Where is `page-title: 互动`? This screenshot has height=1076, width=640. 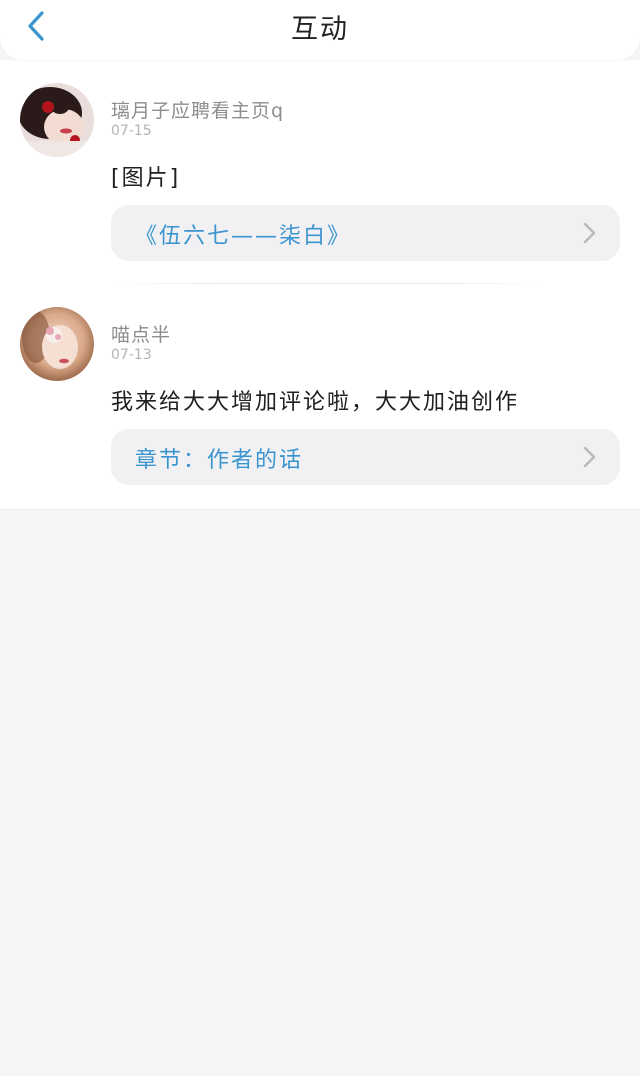
page-title: 互动 is located at coordinates (320, 29).